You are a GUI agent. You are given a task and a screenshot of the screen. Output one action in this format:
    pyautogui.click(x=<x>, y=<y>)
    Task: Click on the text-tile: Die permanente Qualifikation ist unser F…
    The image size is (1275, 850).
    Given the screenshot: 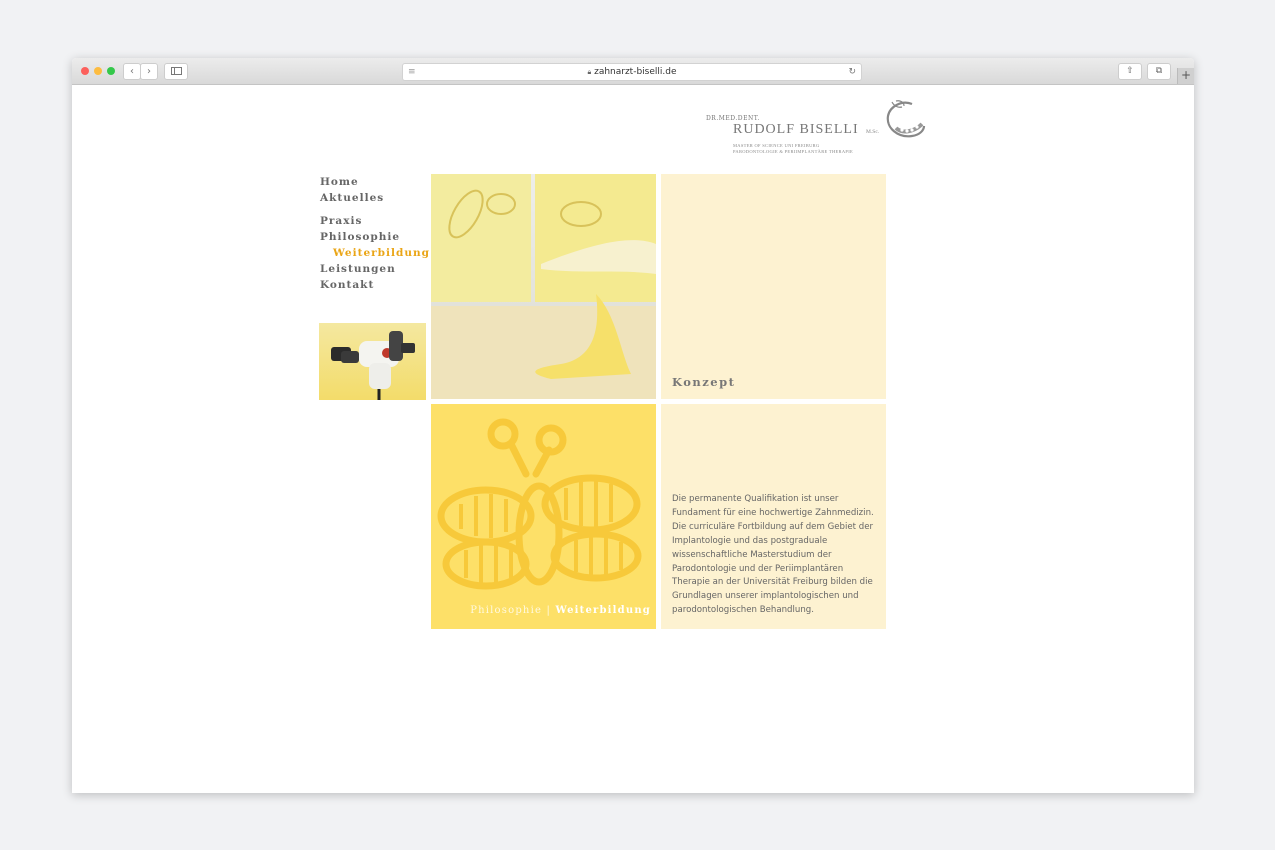 What is the action you would take?
    pyautogui.click(x=773, y=516)
    